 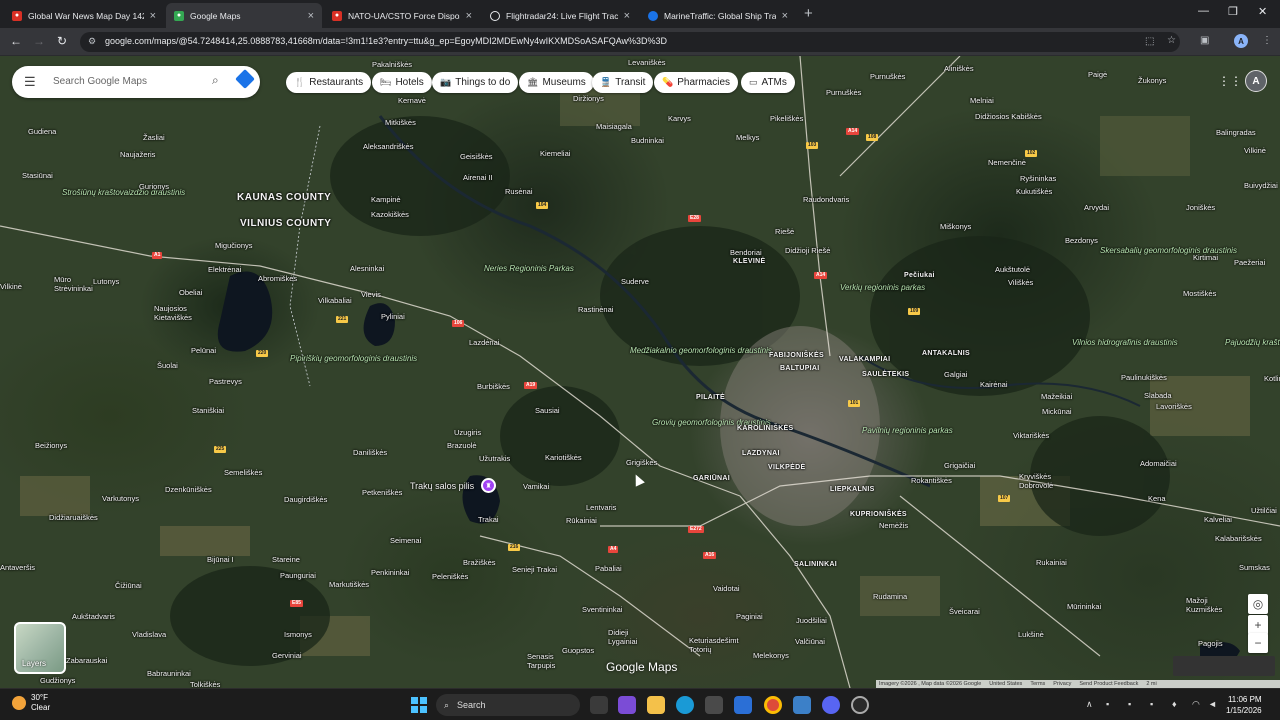 What do you see at coordinates (215, 80) in the screenshot?
I see `search-icon: ⌕` at bounding box center [215, 80].